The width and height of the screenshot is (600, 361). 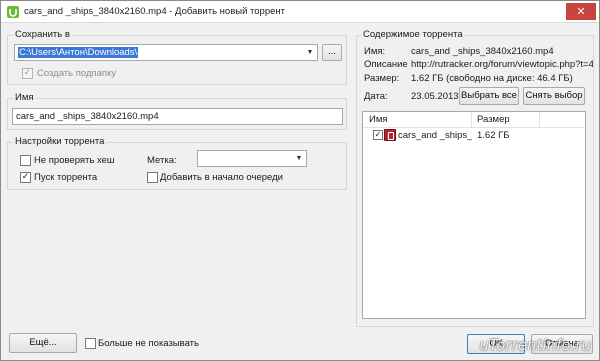 I want to click on file-row: ✓ cars_and _ships_384... 1.62 ГБ, so click(x=474, y=136).